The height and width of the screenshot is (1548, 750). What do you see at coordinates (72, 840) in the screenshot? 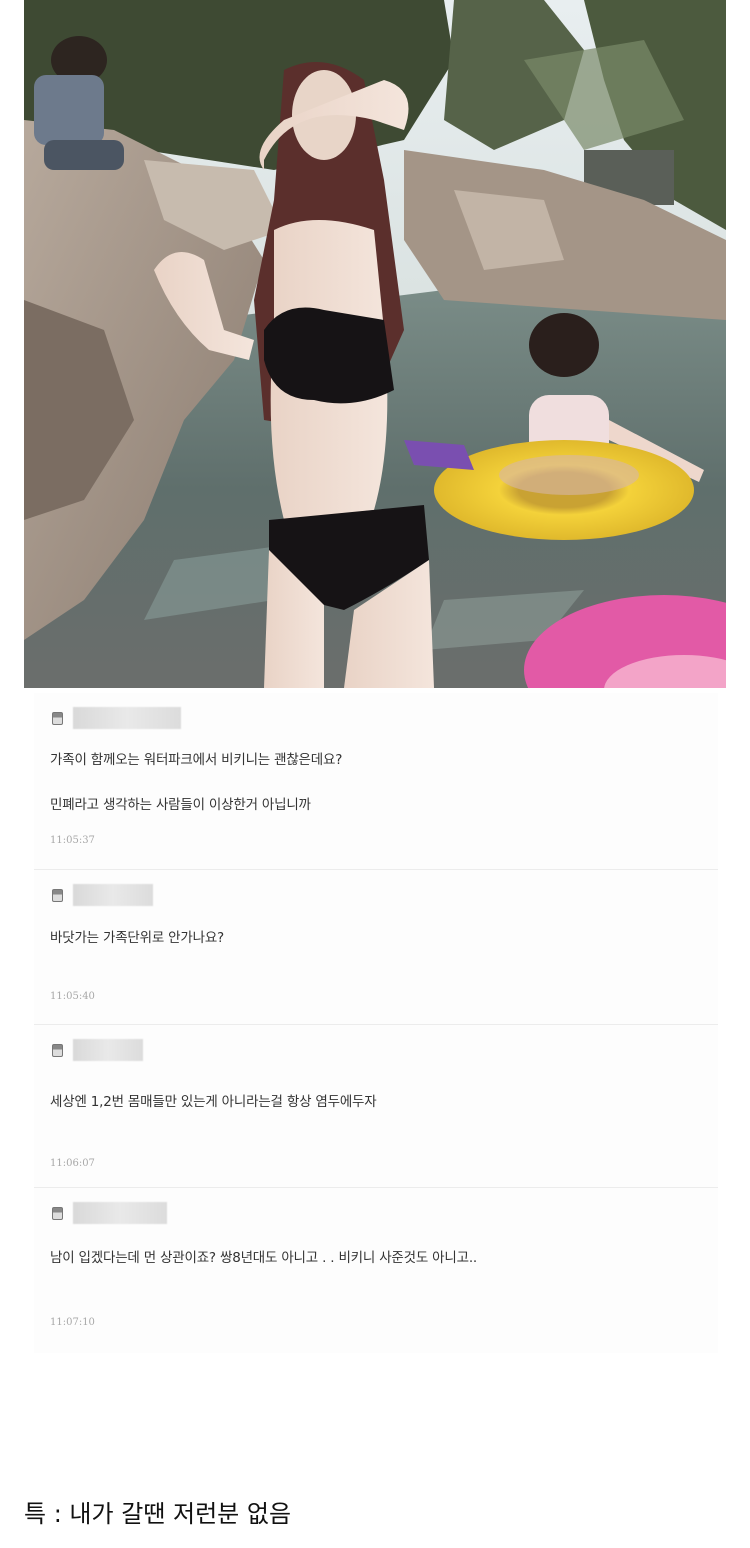
I see `comment-timestamp: 11:05:37` at bounding box center [72, 840].